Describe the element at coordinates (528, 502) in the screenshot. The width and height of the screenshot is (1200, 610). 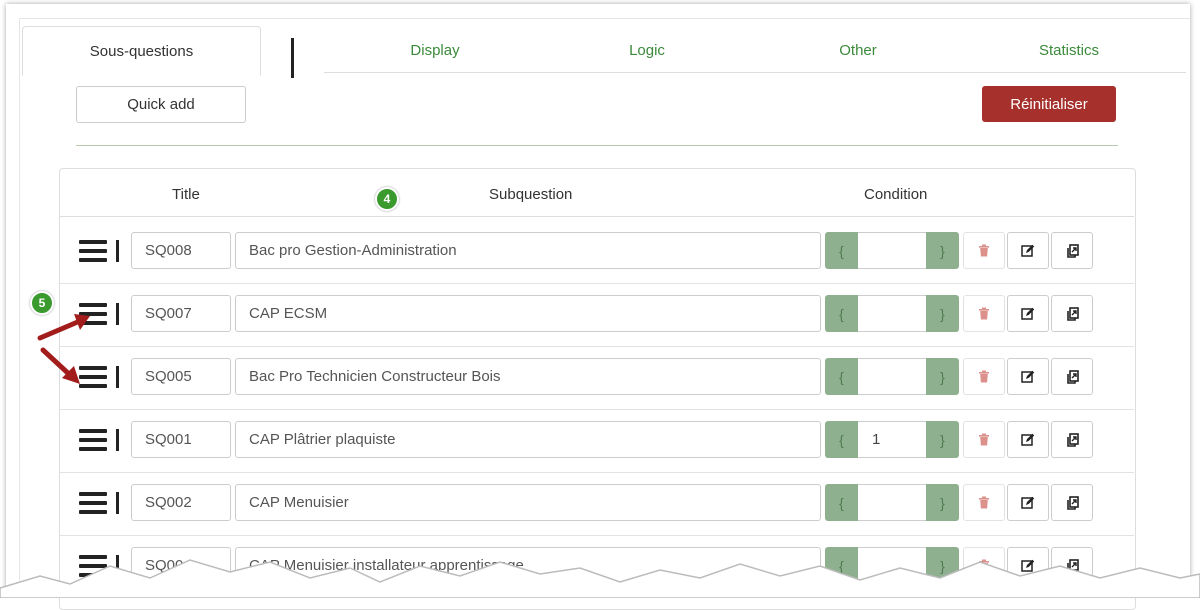
I see `subquestion-input: CAP Menuisier` at that location.